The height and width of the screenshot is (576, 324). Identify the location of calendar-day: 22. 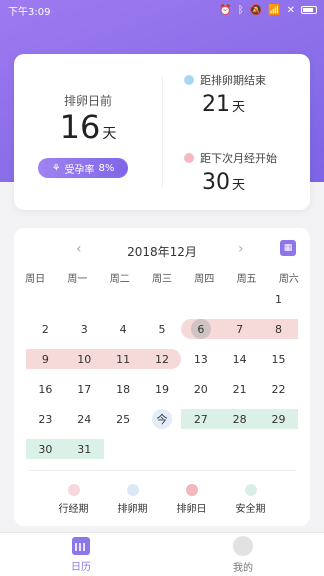
(278, 389).